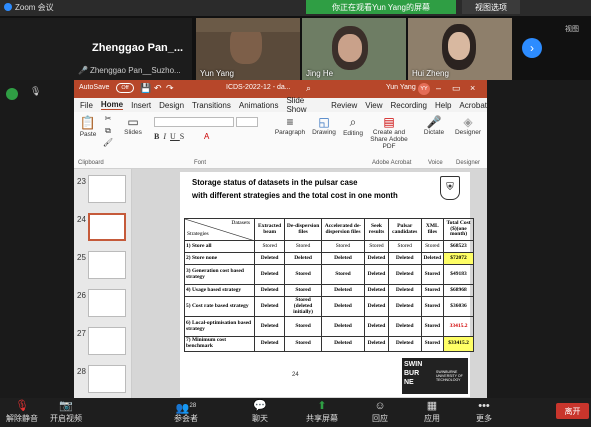 The height and width of the screenshot is (427, 591). Describe the element at coordinates (108, 142) in the screenshot. I see `format-painter-icon: 🖌` at that location.